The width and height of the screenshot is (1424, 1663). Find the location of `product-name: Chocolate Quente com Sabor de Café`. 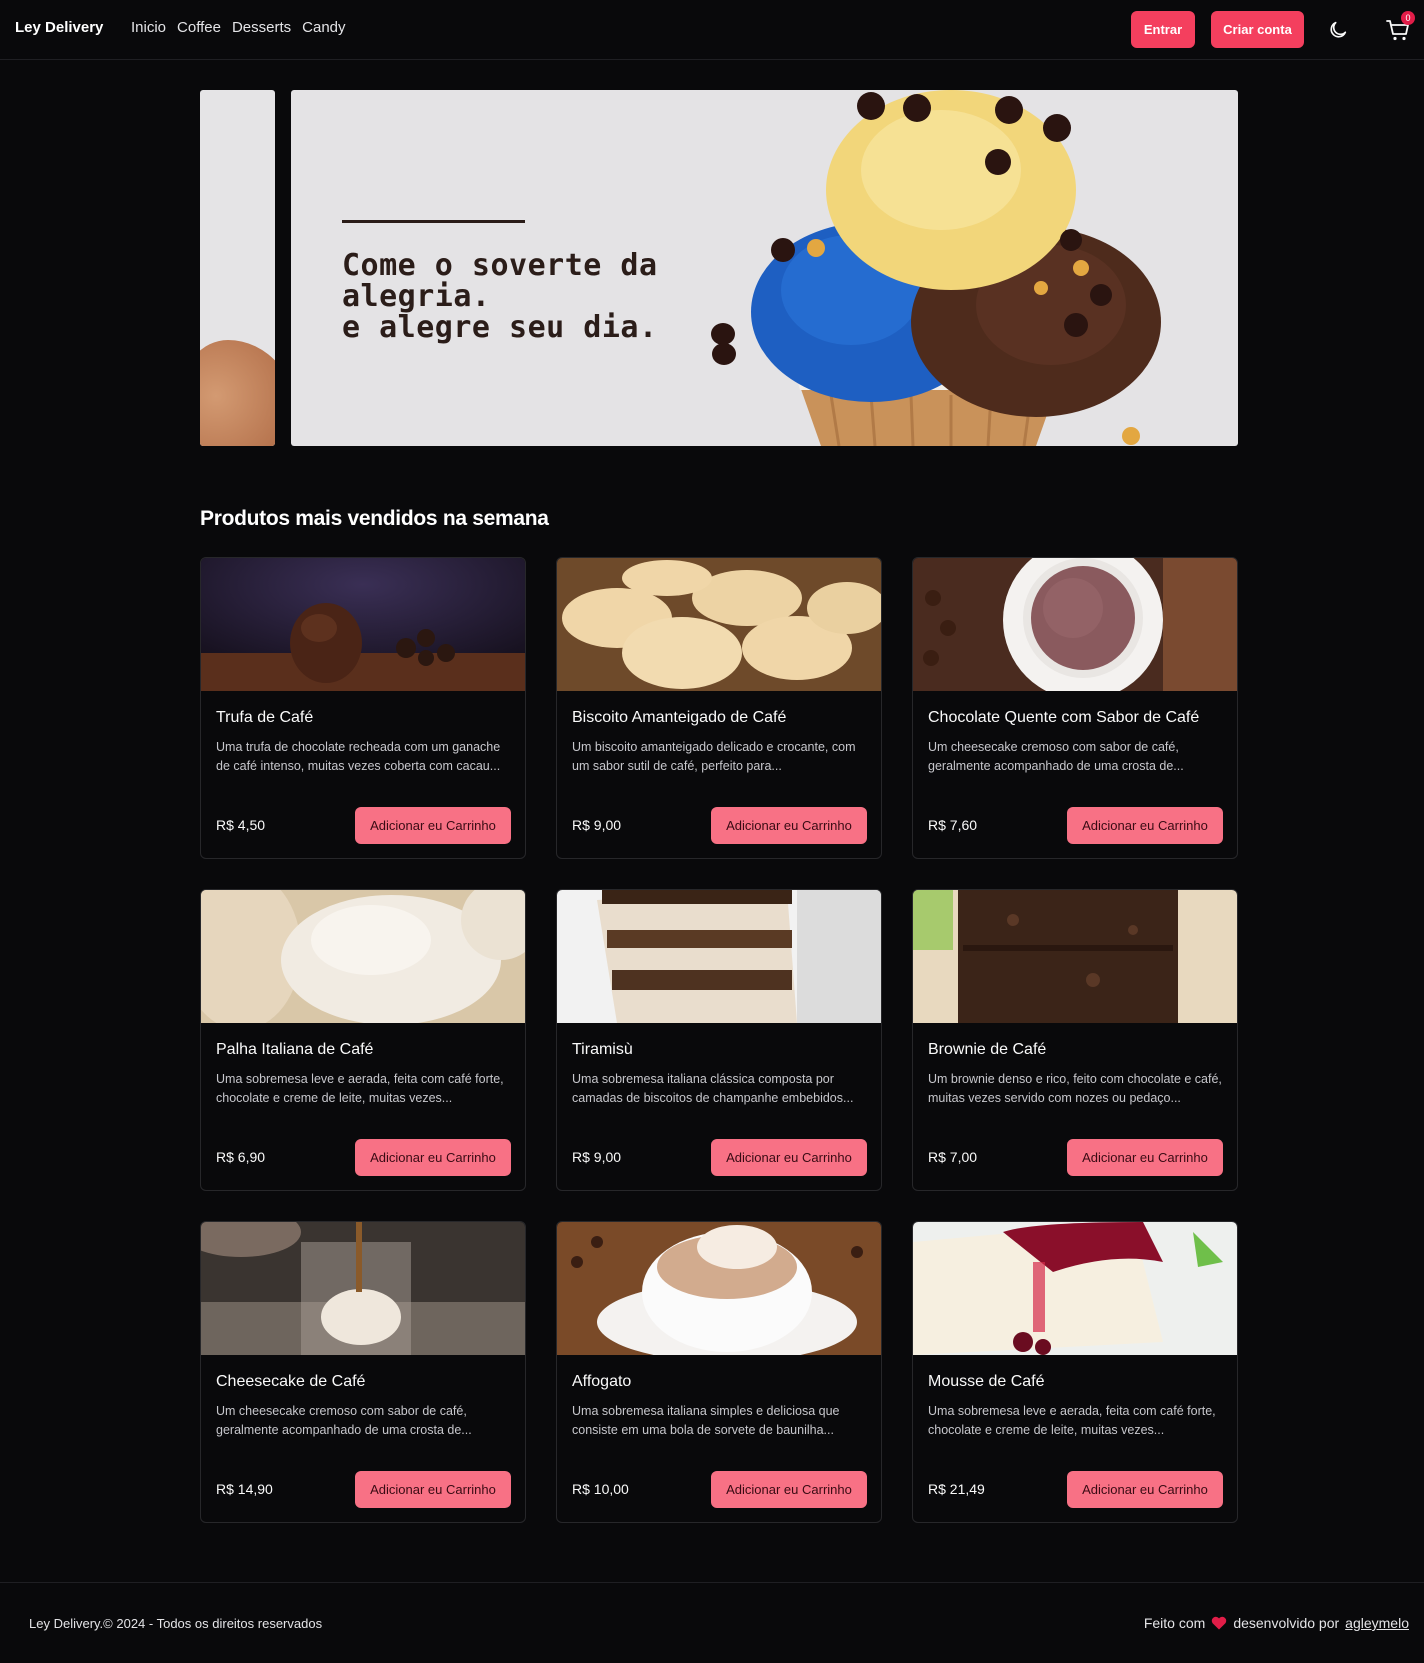

product-name: Chocolate Quente com Sabor de Café is located at coordinates (1064, 717).